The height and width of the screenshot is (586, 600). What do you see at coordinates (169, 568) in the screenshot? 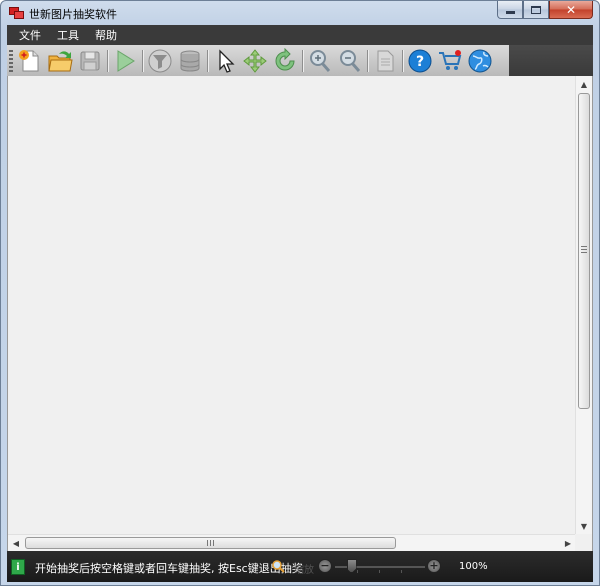
I see `status-message: 开始抽奖后按空格键或者回车键抽奖, 按Esc键退出抽奖` at bounding box center [169, 568].